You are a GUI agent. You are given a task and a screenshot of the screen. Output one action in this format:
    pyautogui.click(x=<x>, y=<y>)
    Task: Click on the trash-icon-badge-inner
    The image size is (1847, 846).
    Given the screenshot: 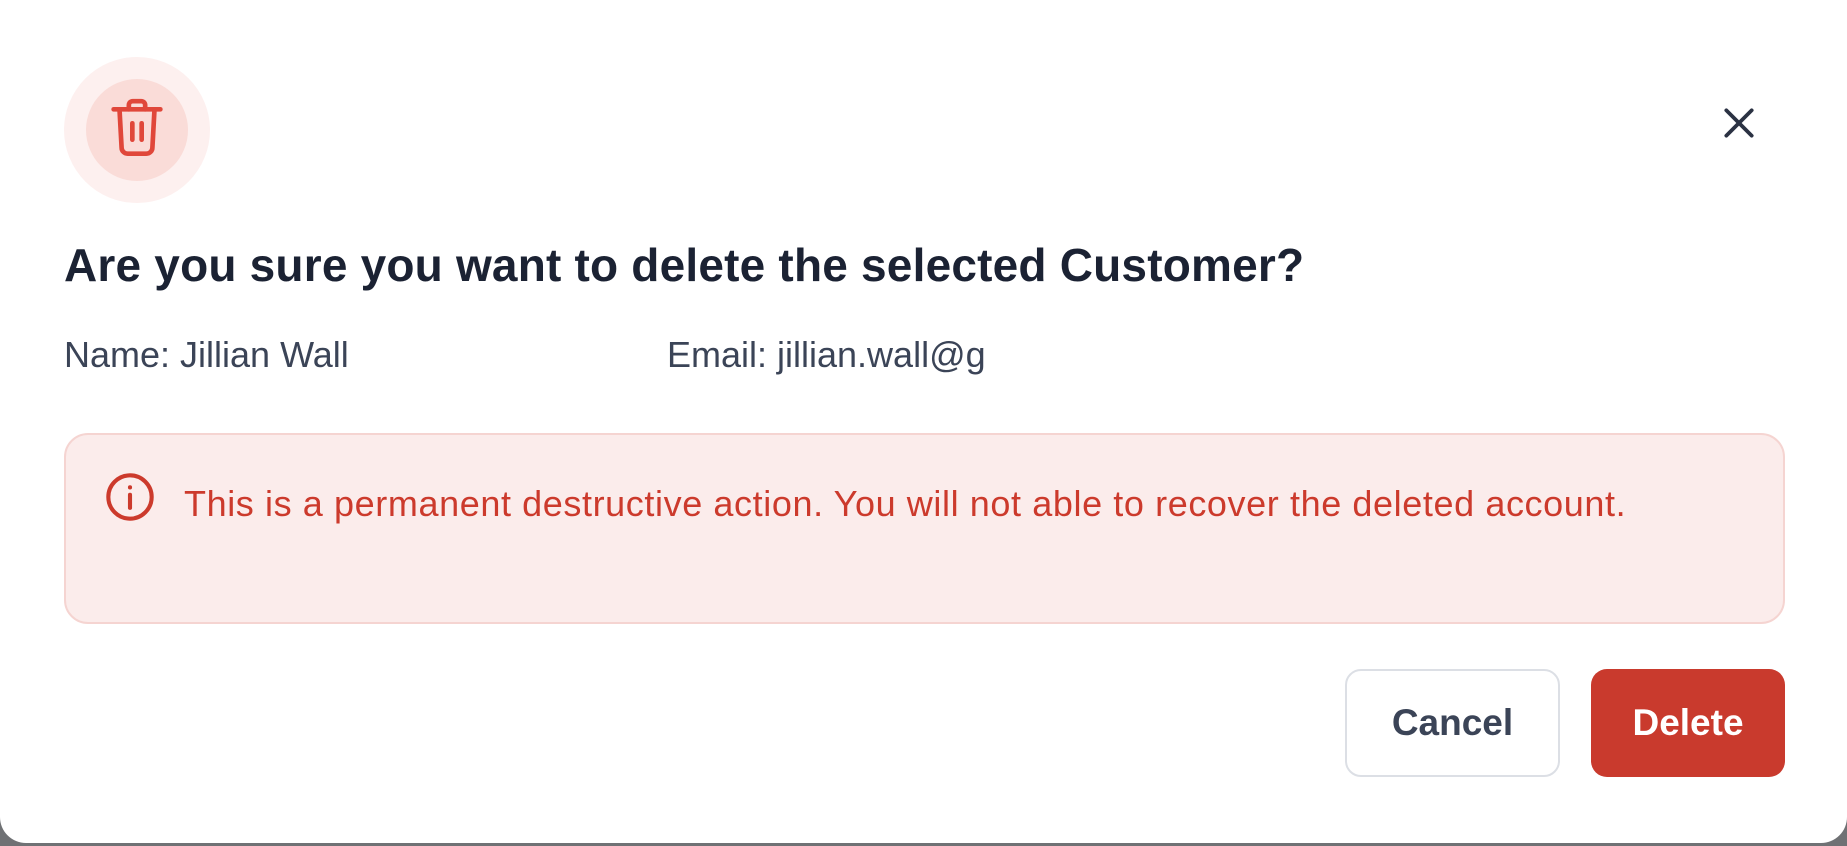 What is the action you would take?
    pyautogui.click(x=137, y=130)
    